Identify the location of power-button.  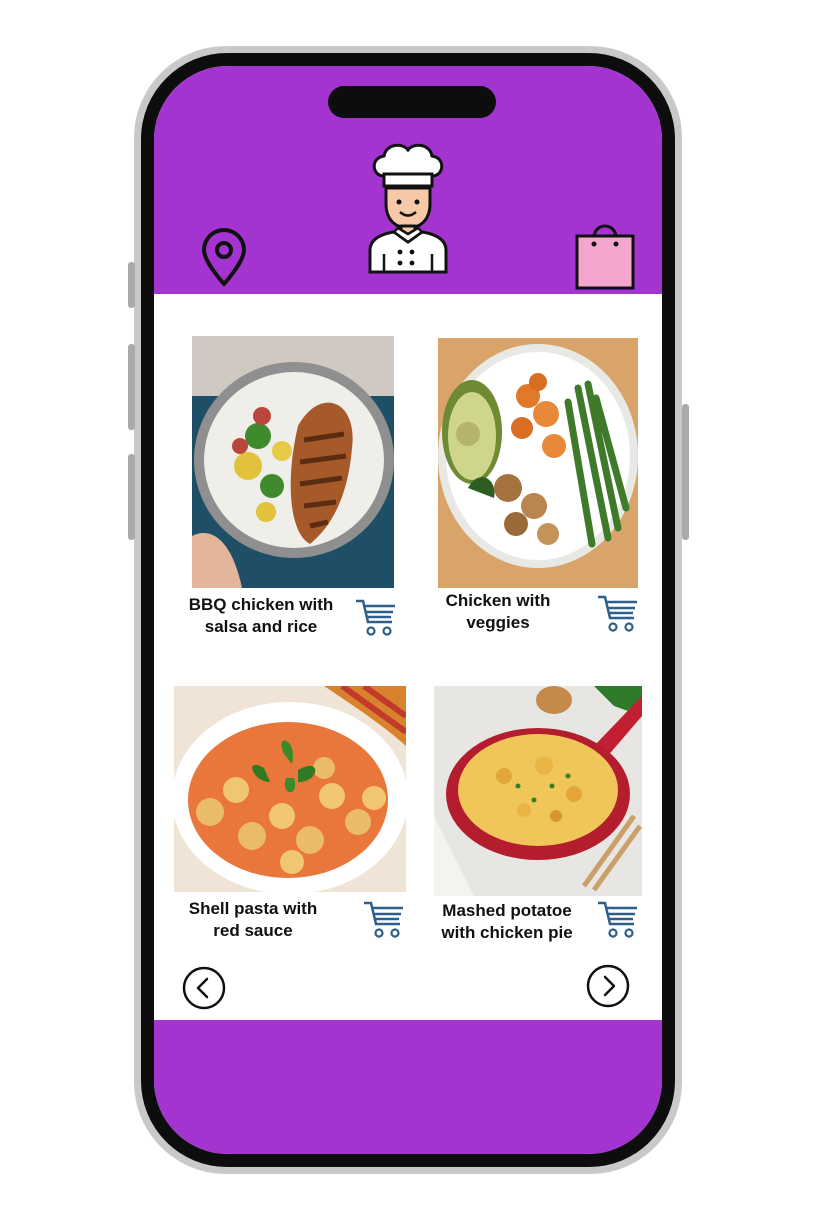
(685, 472).